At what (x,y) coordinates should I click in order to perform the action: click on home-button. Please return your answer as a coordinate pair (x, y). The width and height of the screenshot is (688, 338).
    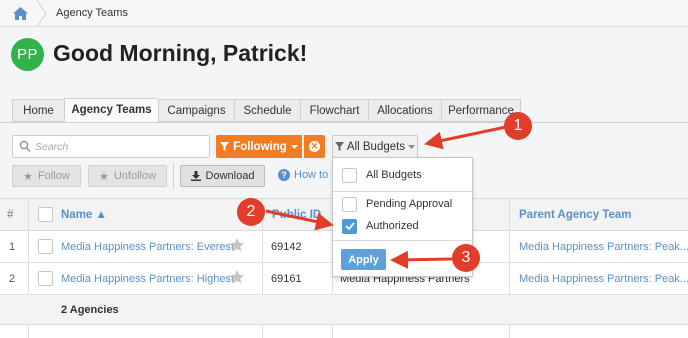
    Looking at the image, I should click on (20, 13).